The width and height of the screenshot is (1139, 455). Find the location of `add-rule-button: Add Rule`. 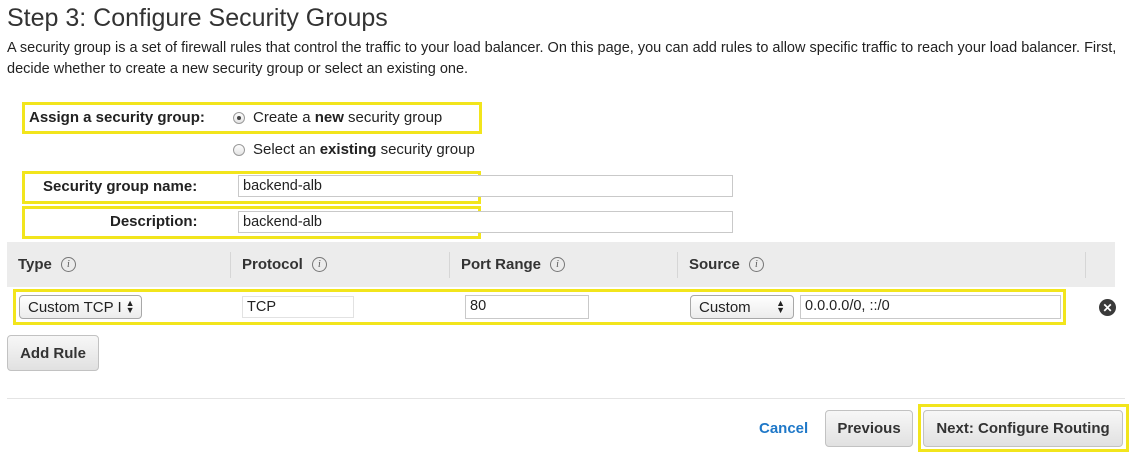

add-rule-button: Add Rule is located at coordinates (53, 353).